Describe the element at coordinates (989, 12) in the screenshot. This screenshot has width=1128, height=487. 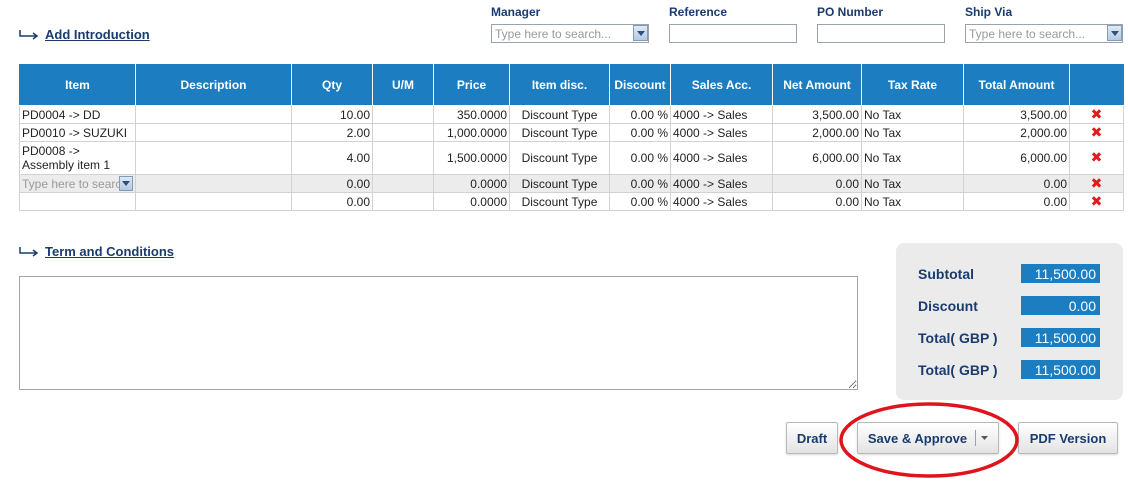
I see `ship-via-label: Ship Via` at that location.